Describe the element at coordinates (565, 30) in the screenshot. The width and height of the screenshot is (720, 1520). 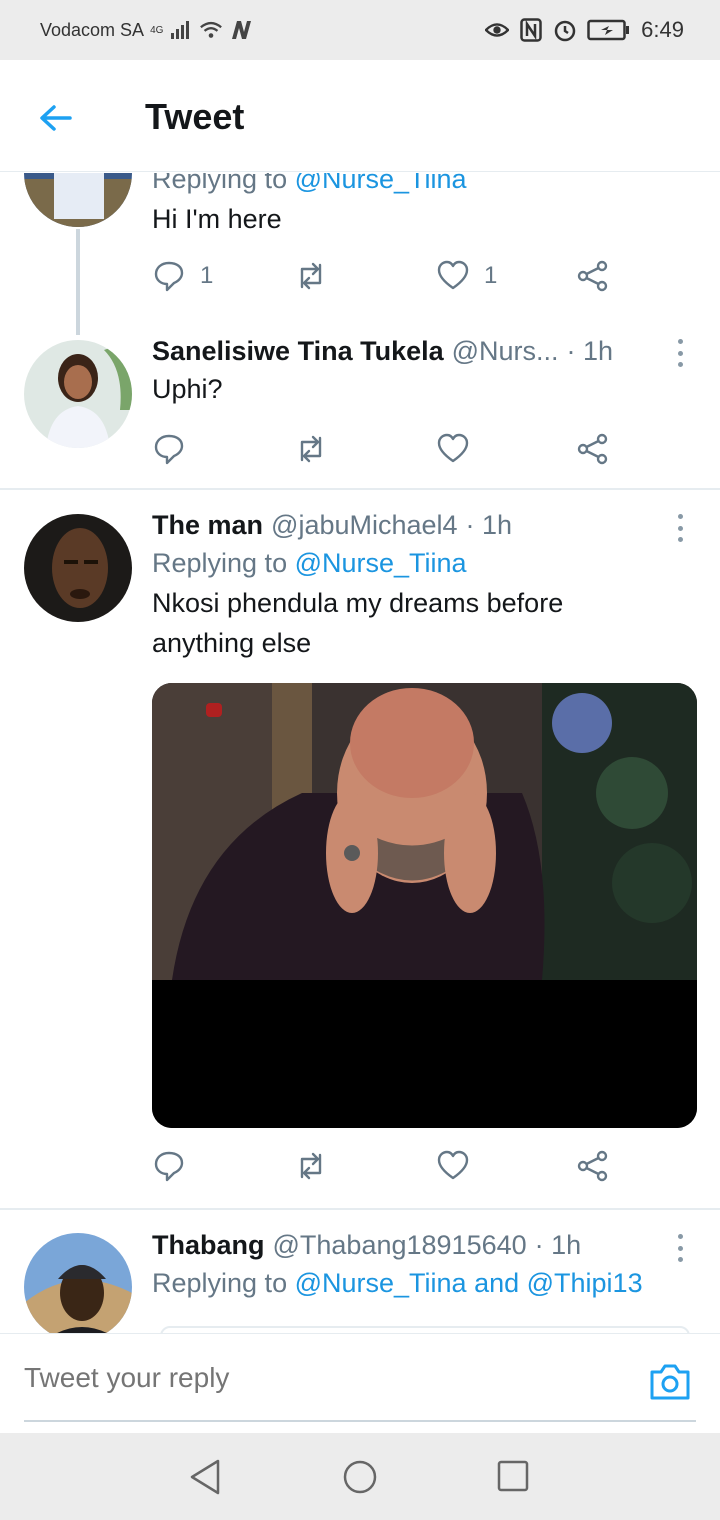
I see `alarm-icon` at that location.